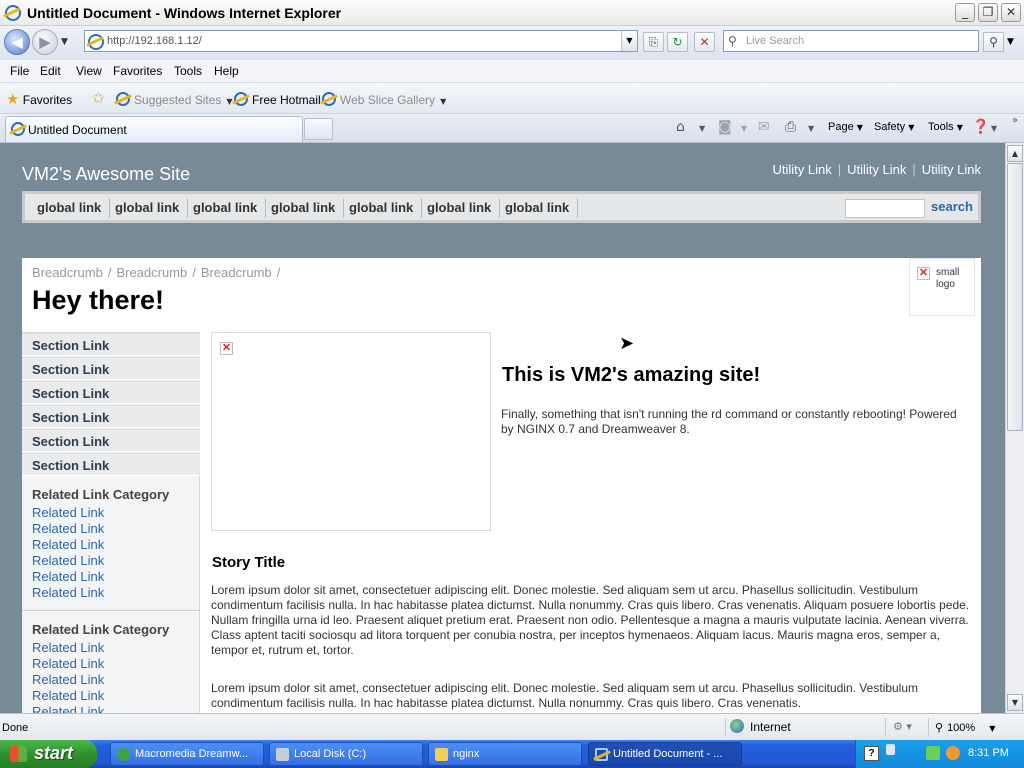 The image size is (1024, 768). I want to click on home-icon: ⌂, so click(680, 127).